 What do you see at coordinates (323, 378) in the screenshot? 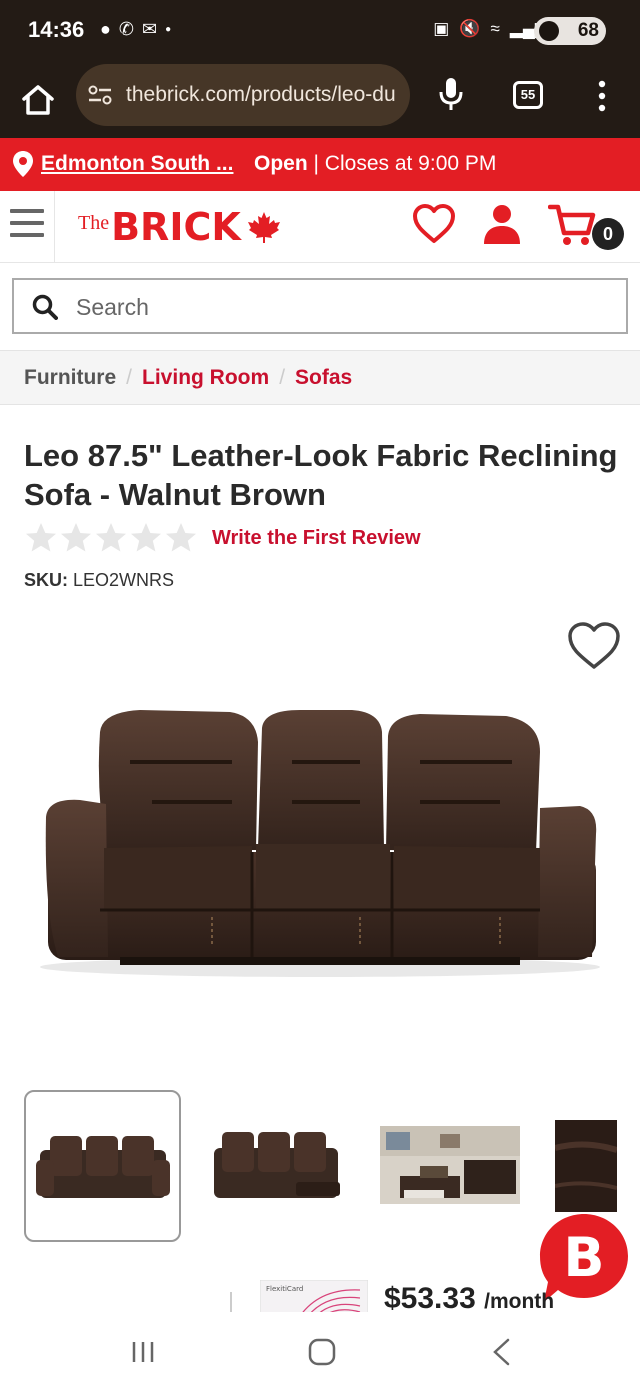
I see `breadcrumb-sofas: Sofas` at bounding box center [323, 378].